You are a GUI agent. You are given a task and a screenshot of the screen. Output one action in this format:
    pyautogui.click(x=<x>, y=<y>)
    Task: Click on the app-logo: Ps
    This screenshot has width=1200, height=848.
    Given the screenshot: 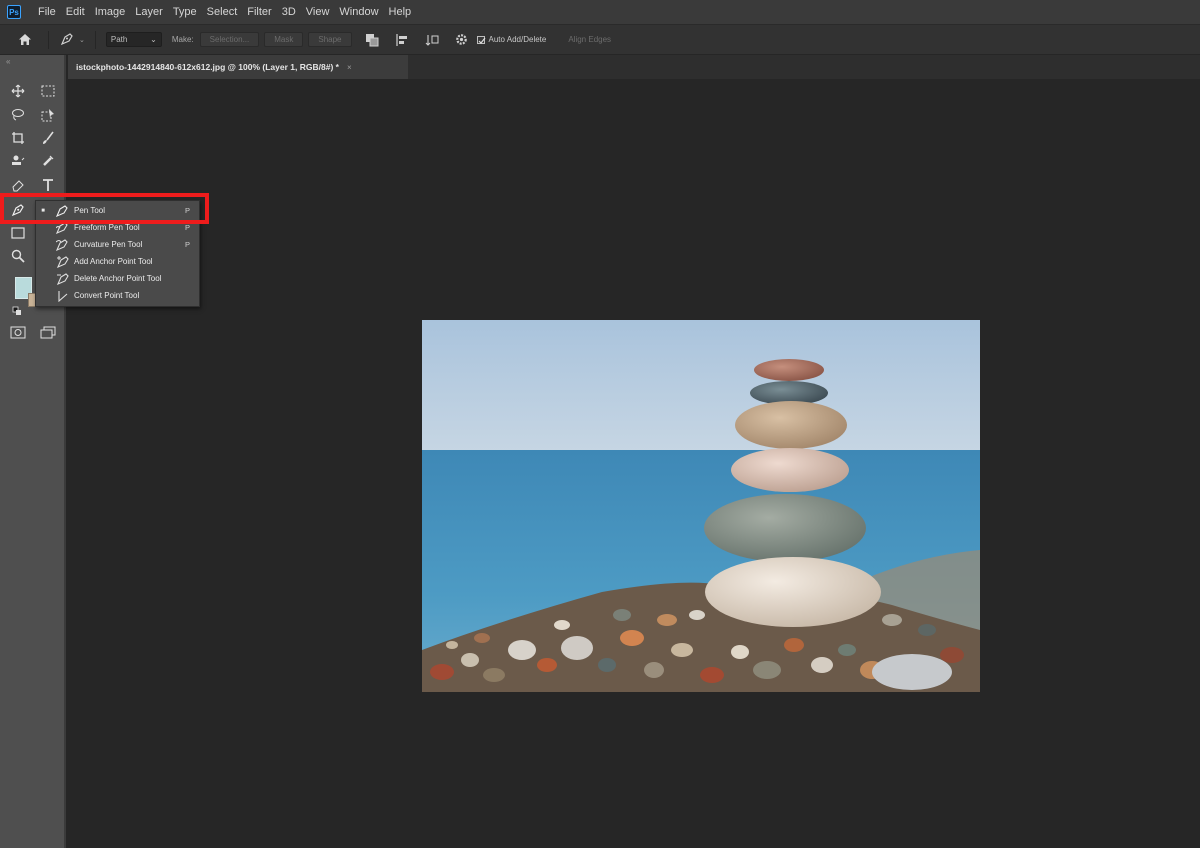 What is the action you would take?
    pyautogui.click(x=14, y=12)
    